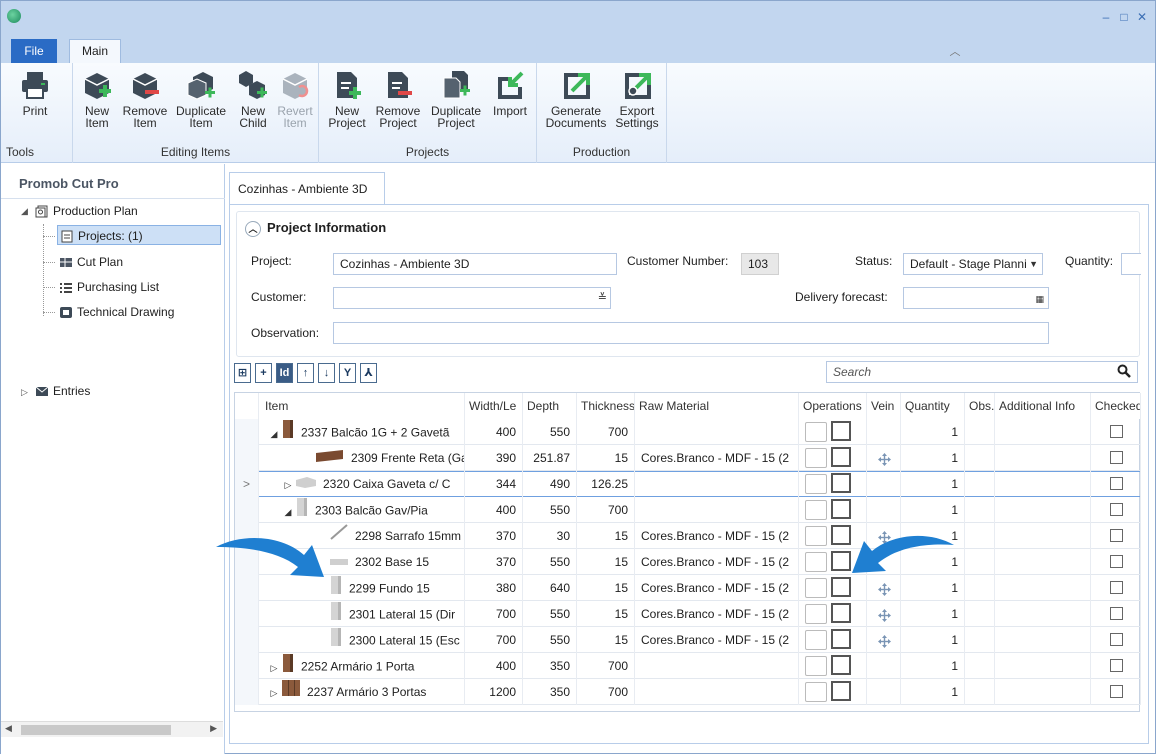 The width and height of the screenshot is (1156, 754). Describe the element at coordinates (1106, 17) in the screenshot. I see `minimize-button: –` at that location.